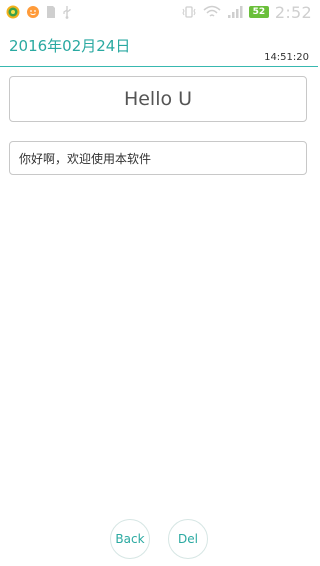 This screenshot has height=566, width=320. What do you see at coordinates (246, 12) in the screenshot?
I see `status-right-icons: 52 2:52` at bounding box center [246, 12].